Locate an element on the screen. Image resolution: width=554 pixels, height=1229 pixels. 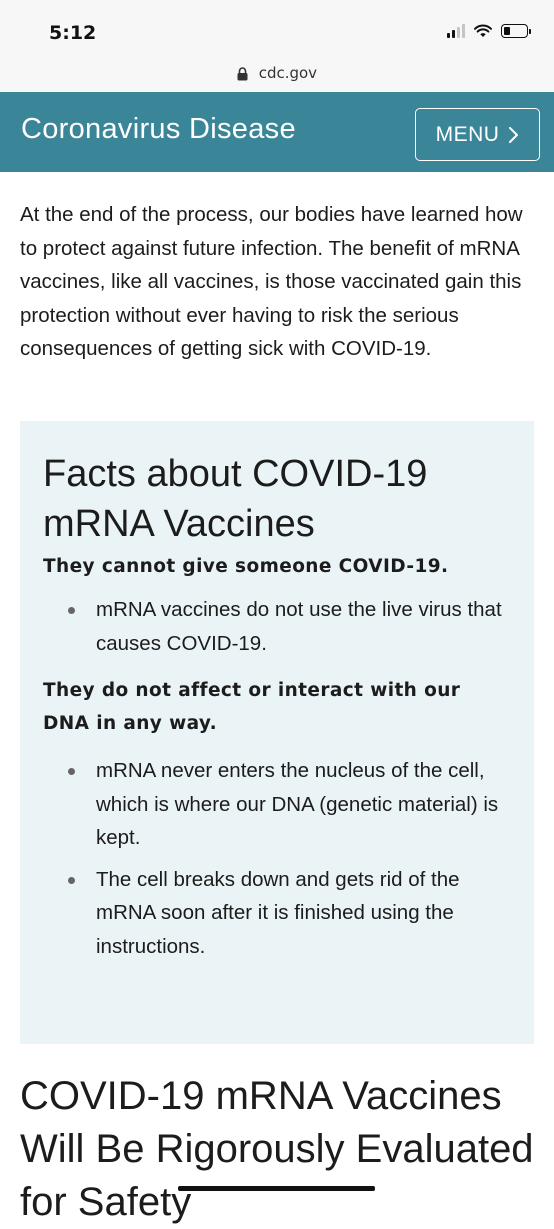
url-text: cdc.gov is located at coordinates (288, 73).